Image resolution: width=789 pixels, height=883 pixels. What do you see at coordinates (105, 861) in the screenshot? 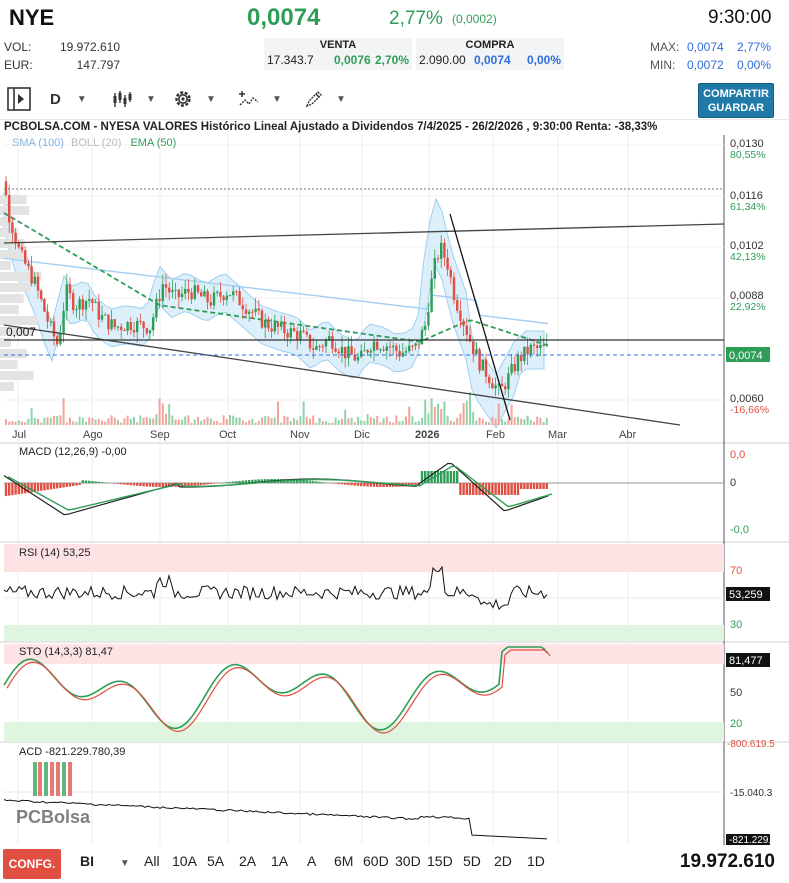
I see `mode-select: BI ▼` at bounding box center [105, 861].